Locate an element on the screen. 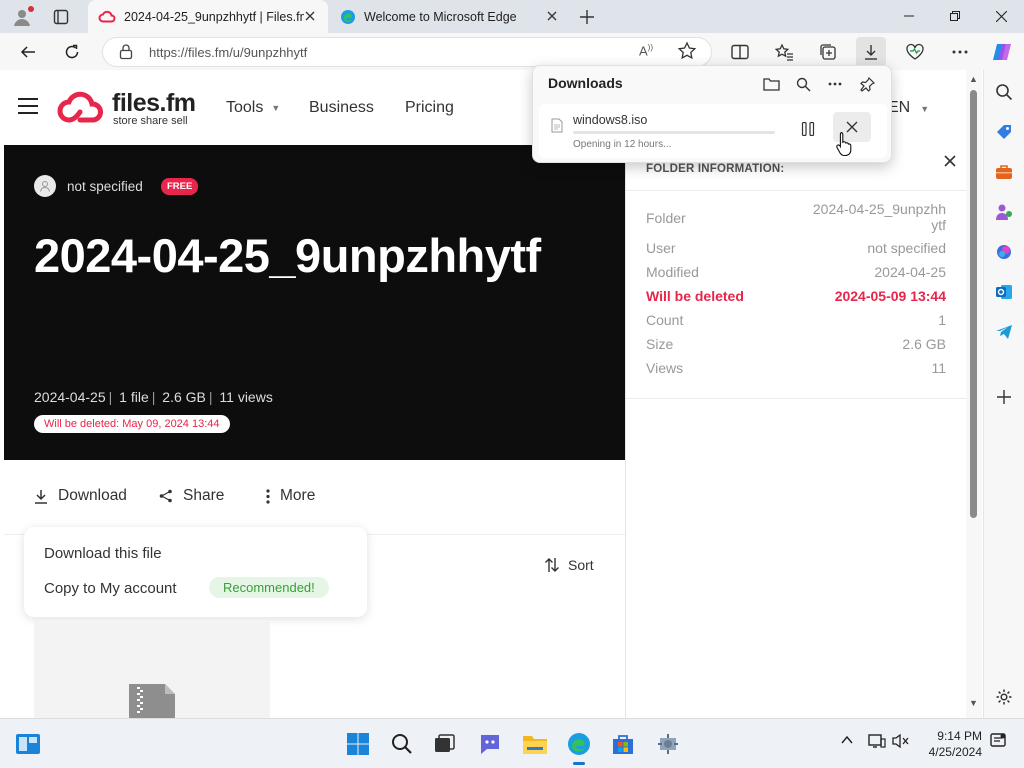  profile-button is located at coordinates (22, 17).